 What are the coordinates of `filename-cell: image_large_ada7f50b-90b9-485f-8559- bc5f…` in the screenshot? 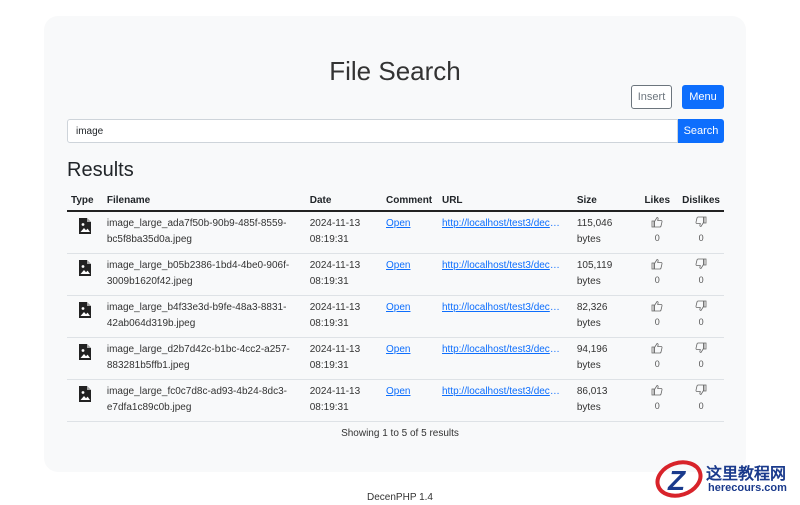 It's located at (204, 232).